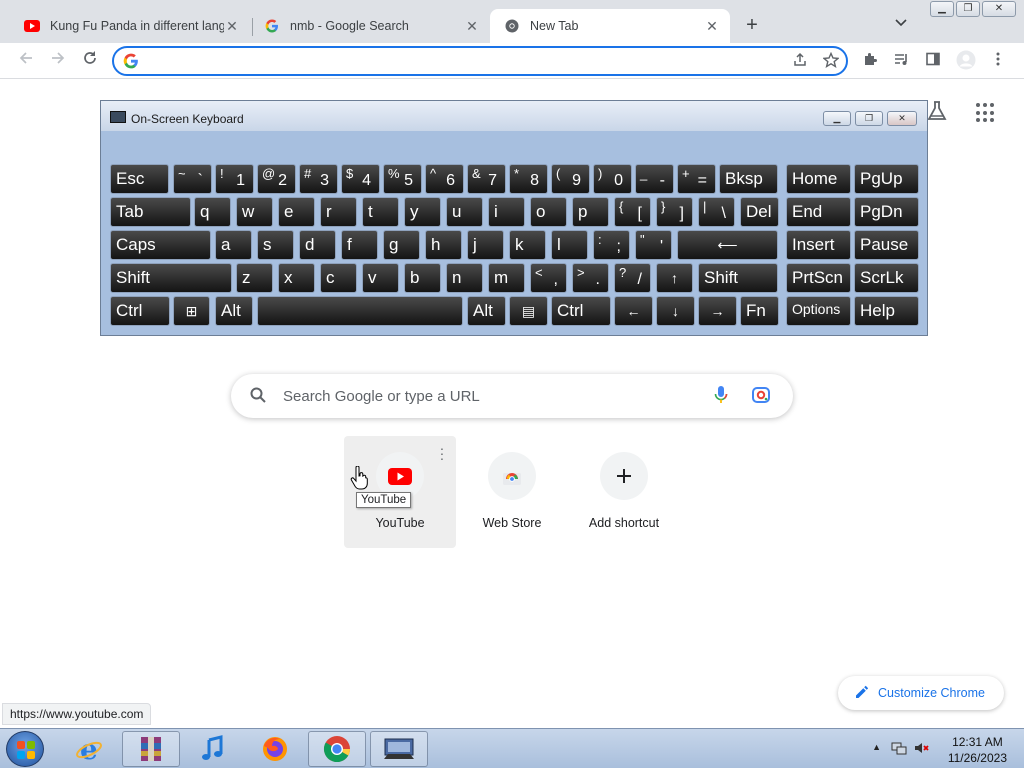  What do you see at coordinates (674, 212) in the screenshot?
I see `osk-key-sym-1-12: }]` at bounding box center [674, 212].